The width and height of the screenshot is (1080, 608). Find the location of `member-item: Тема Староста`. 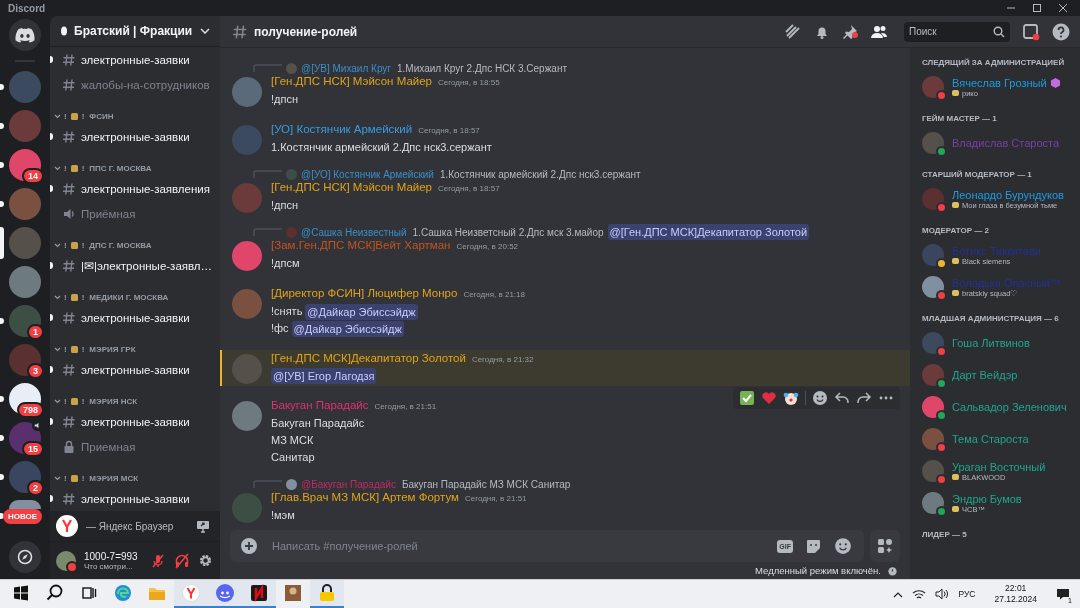

member-item: Тема Староста is located at coordinates (998, 439).